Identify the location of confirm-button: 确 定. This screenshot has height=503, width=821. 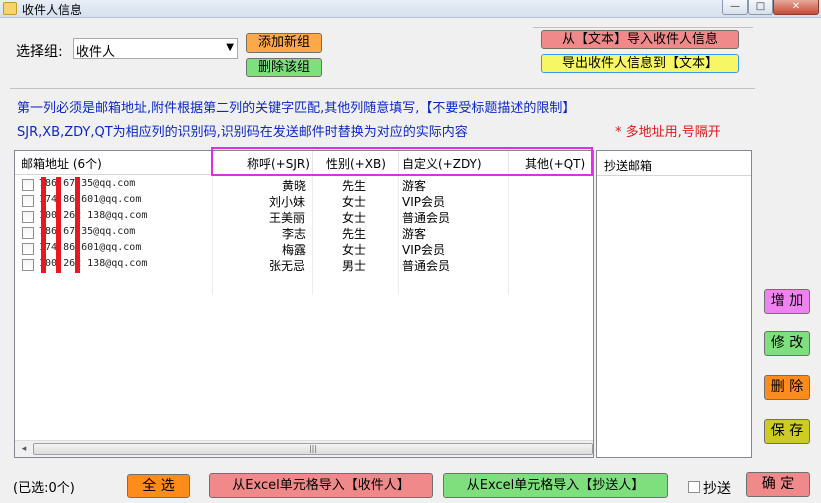
(778, 484).